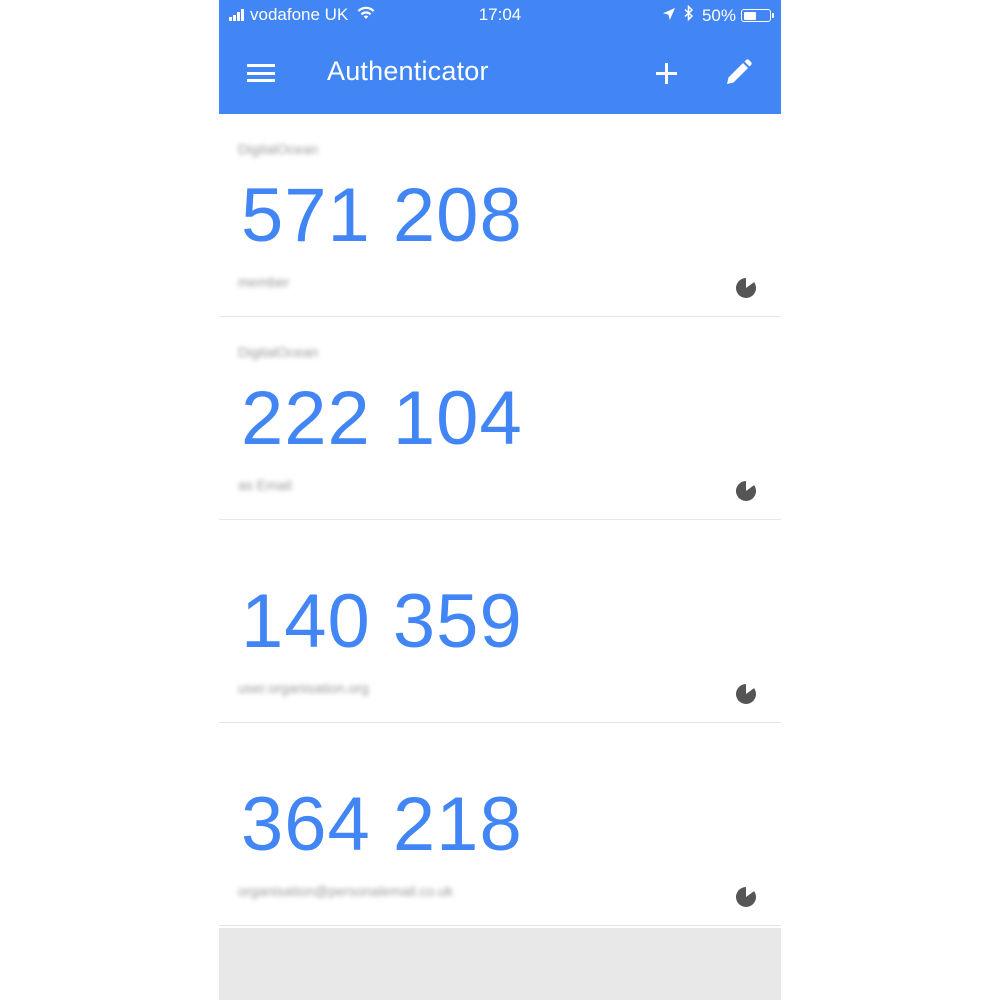 Image resolution: width=1000 pixels, height=1000 pixels. What do you see at coordinates (303, 688) in the screenshot?
I see `account-name: user.organisation.org` at bounding box center [303, 688].